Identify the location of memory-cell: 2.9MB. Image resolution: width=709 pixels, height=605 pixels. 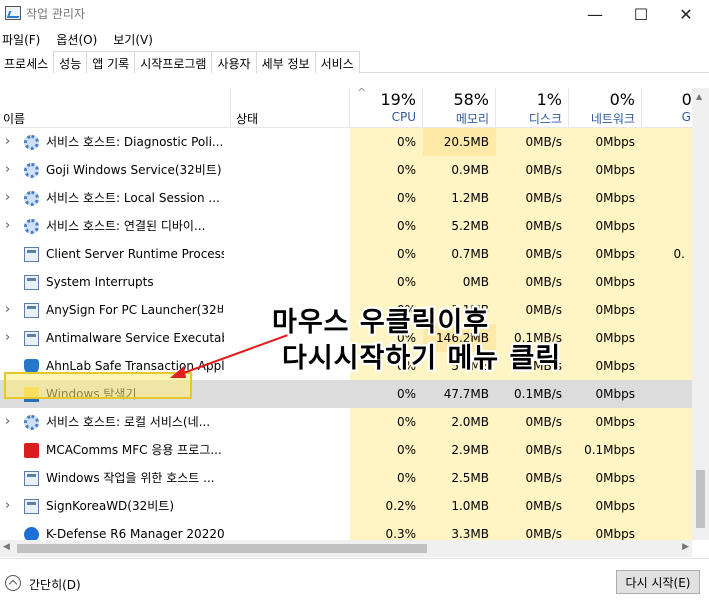
(459, 450).